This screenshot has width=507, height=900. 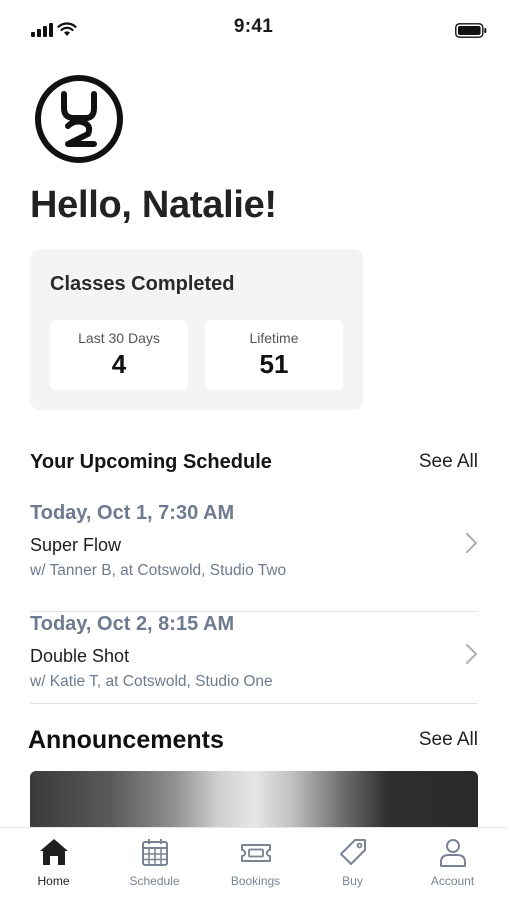 I want to click on announcements-title: Announcements, so click(x=126, y=740).